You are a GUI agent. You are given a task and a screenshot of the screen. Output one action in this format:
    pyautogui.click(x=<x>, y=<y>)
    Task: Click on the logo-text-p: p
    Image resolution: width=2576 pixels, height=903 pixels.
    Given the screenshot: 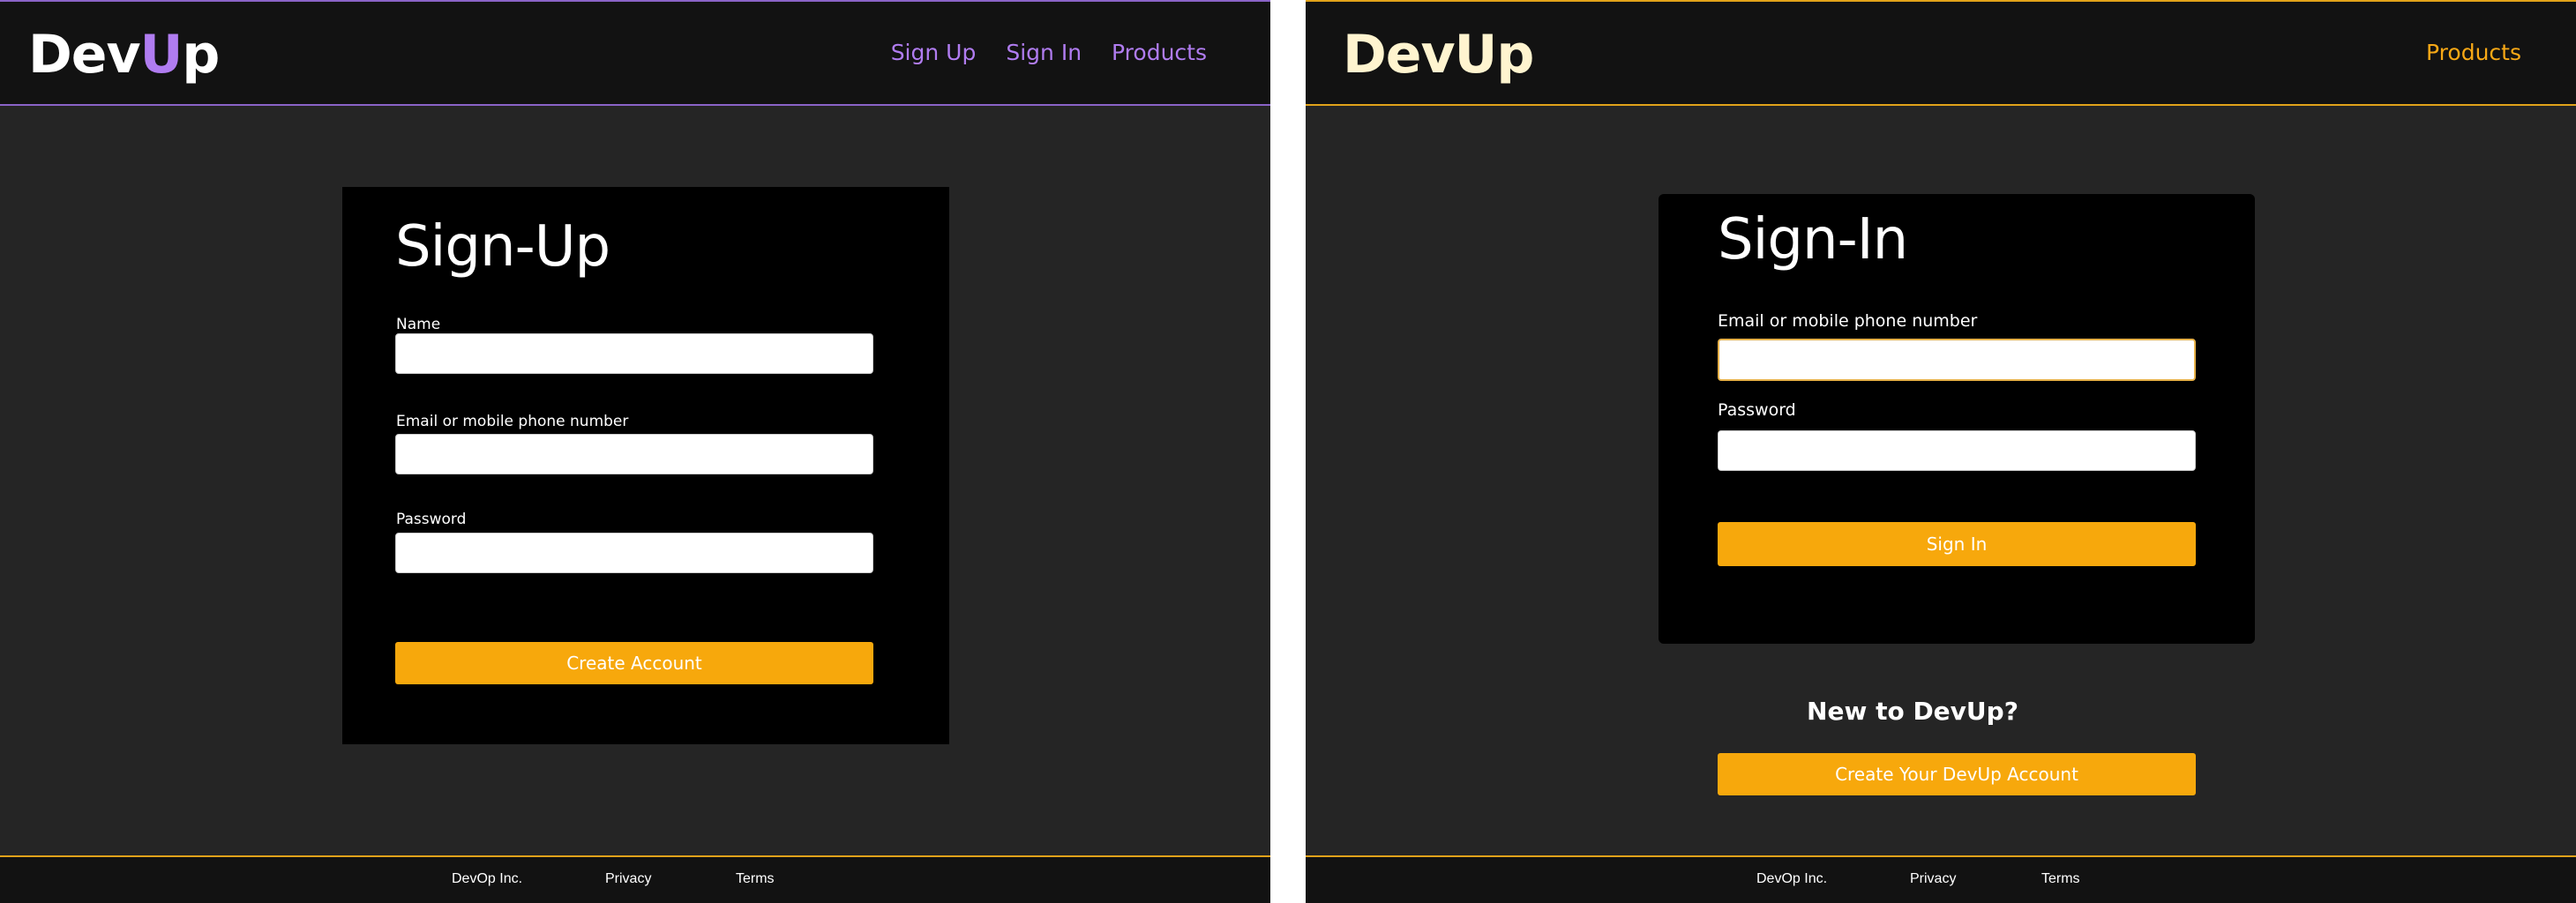 What is the action you would take?
    pyautogui.click(x=201, y=55)
    